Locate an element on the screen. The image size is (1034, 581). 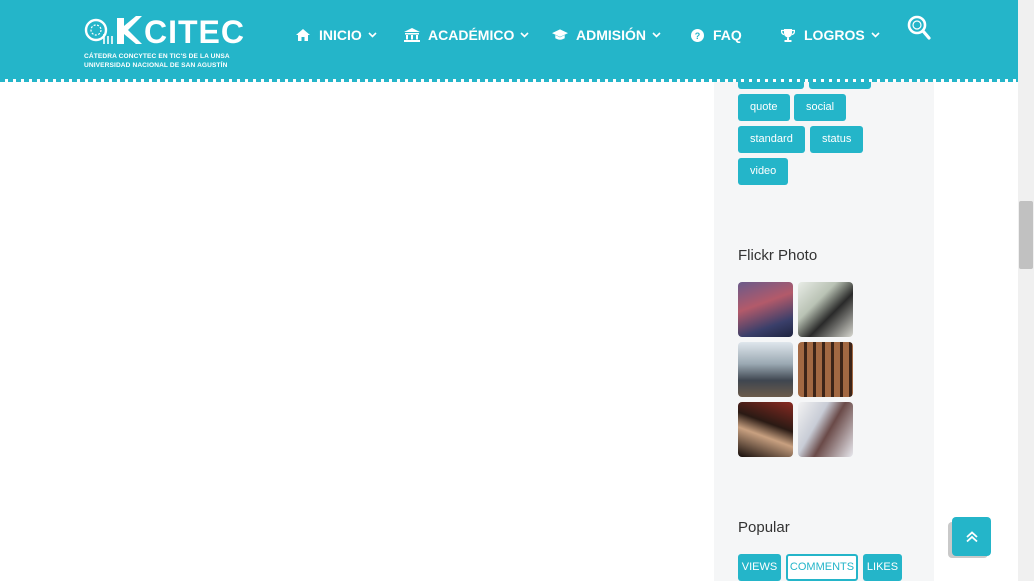
tag-video: video is located at coordinates (763, 171).